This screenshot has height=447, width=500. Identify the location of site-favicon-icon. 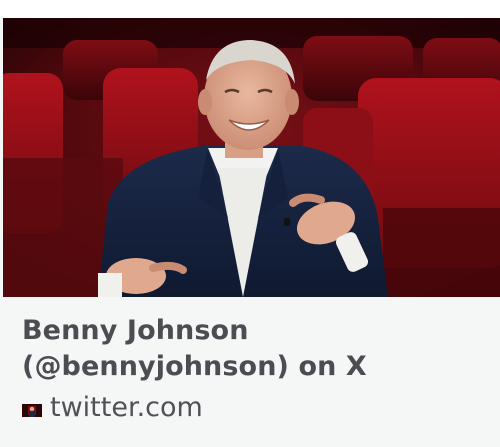
(32, 409).